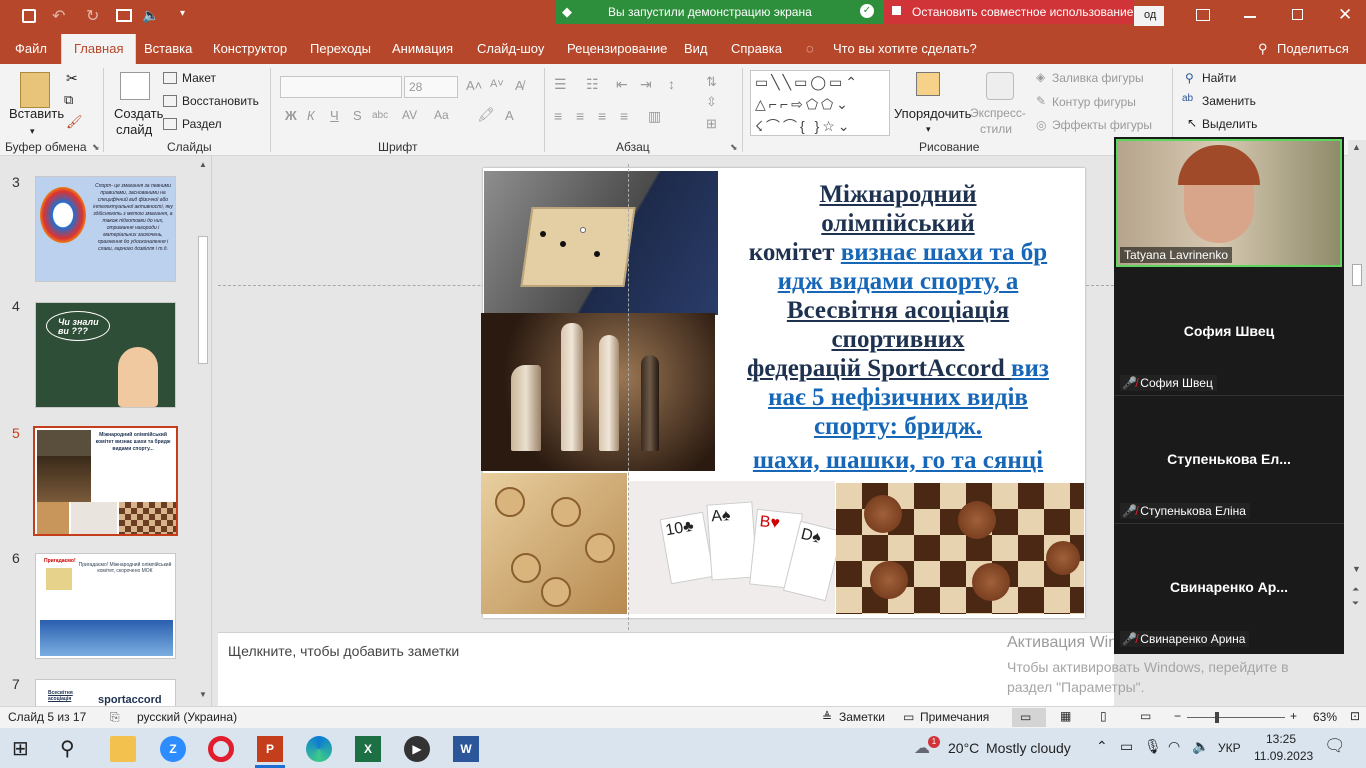 Image resolution: width=1366 pixels, height=768 pixels. What do you see at coordinates (187, 717) in the screenshot?
I see `language-status: русский (Украина)` at bounding box center [187, 717].